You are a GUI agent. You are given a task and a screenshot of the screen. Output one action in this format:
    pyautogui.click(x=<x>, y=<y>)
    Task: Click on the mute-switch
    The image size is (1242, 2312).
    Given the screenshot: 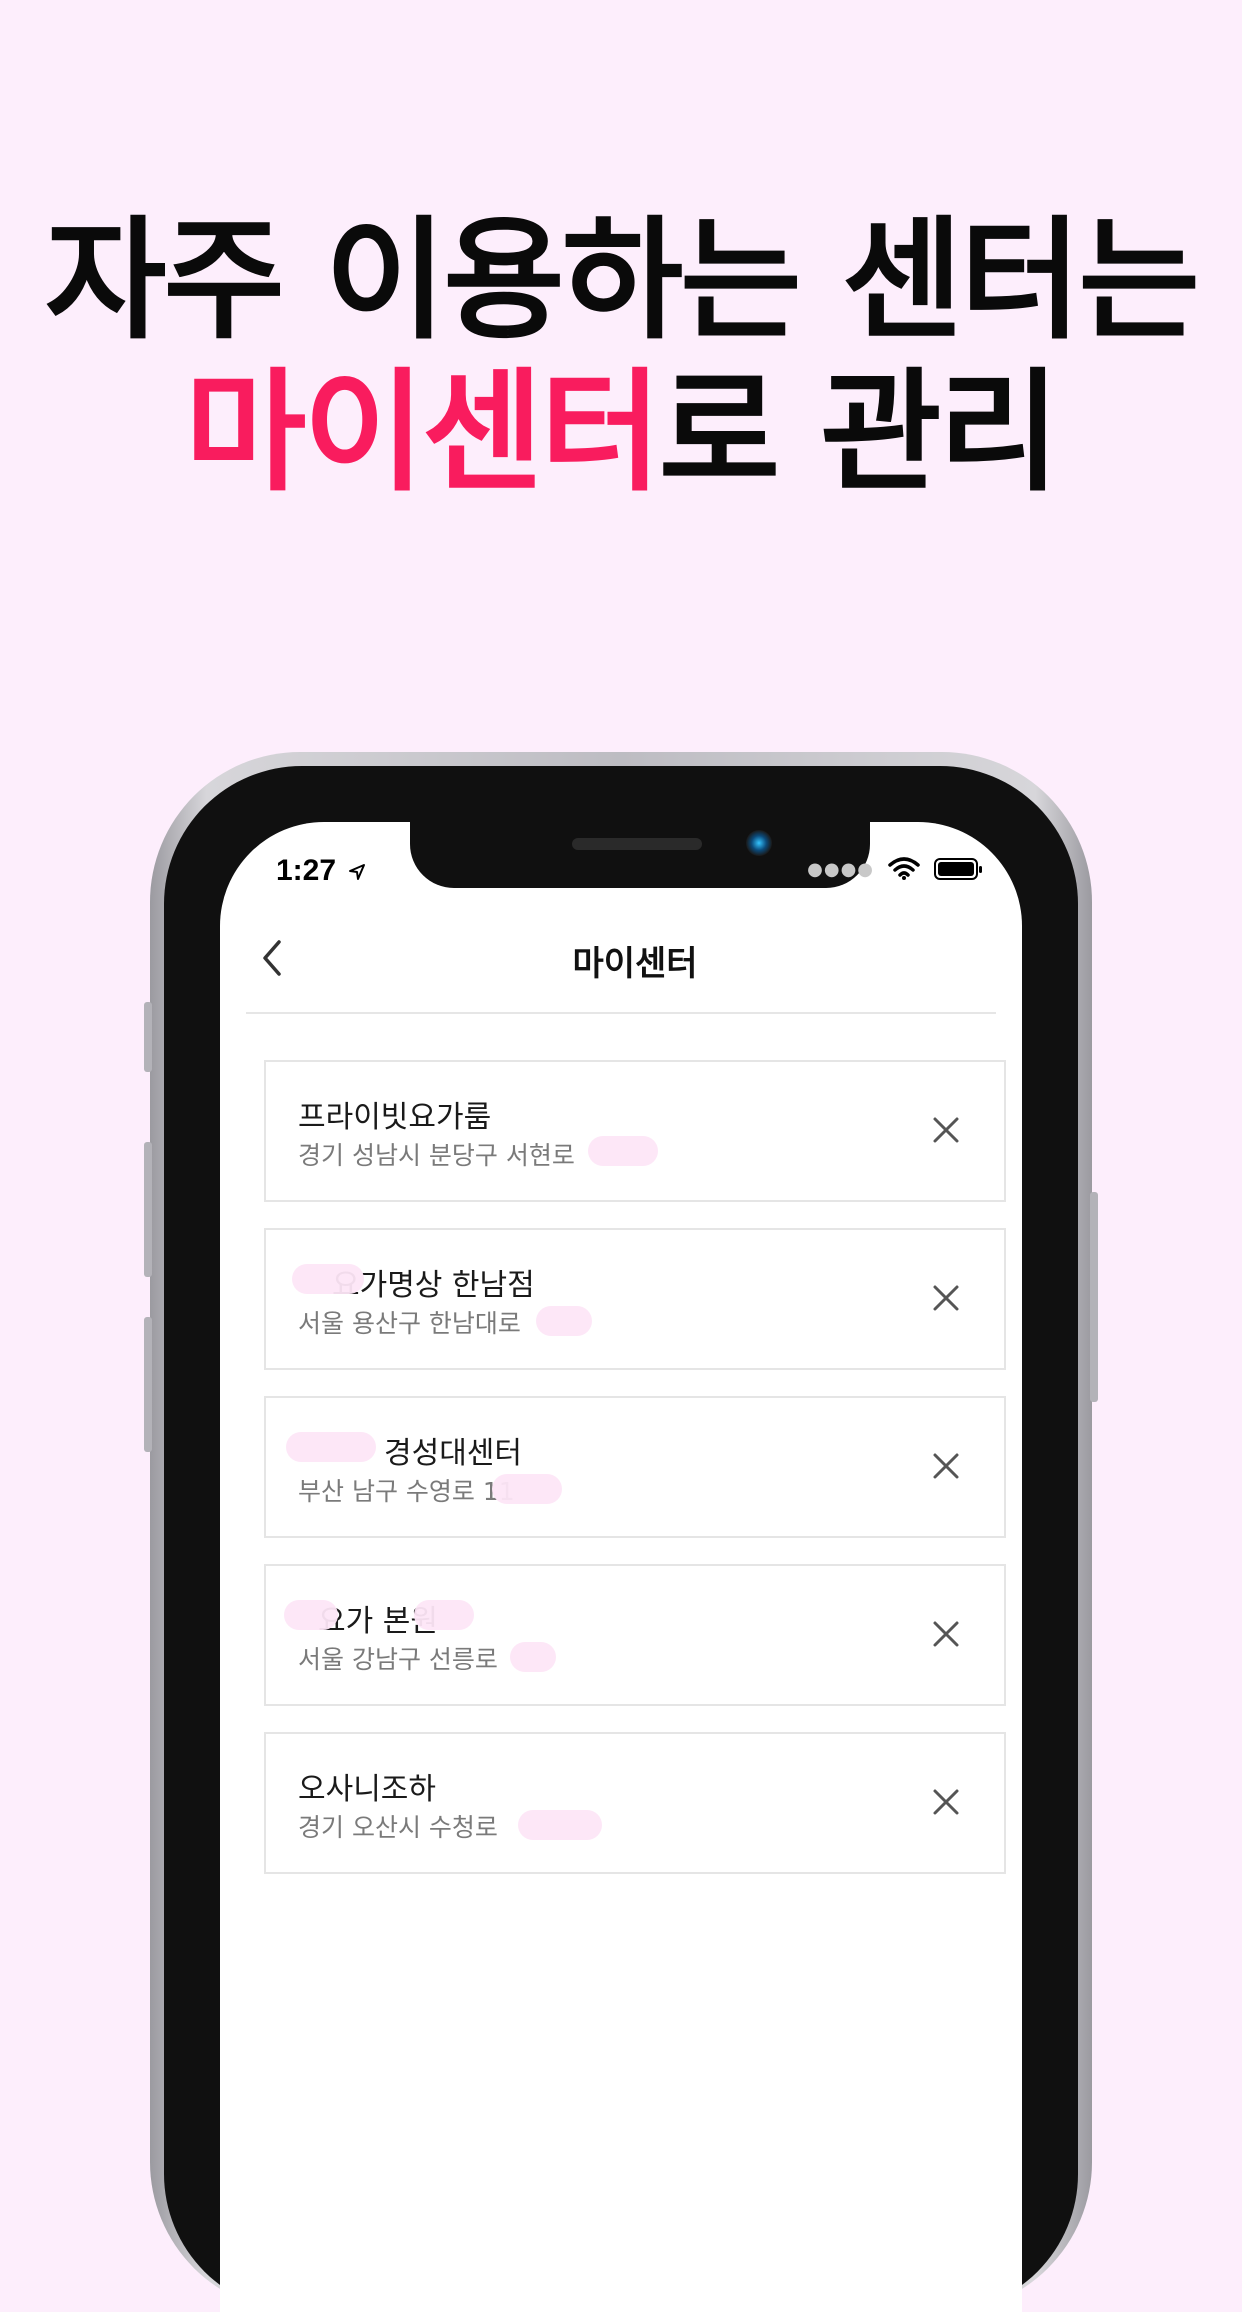 What is the action you would take?
    pyautogui.click(x=148, y=1037)
    